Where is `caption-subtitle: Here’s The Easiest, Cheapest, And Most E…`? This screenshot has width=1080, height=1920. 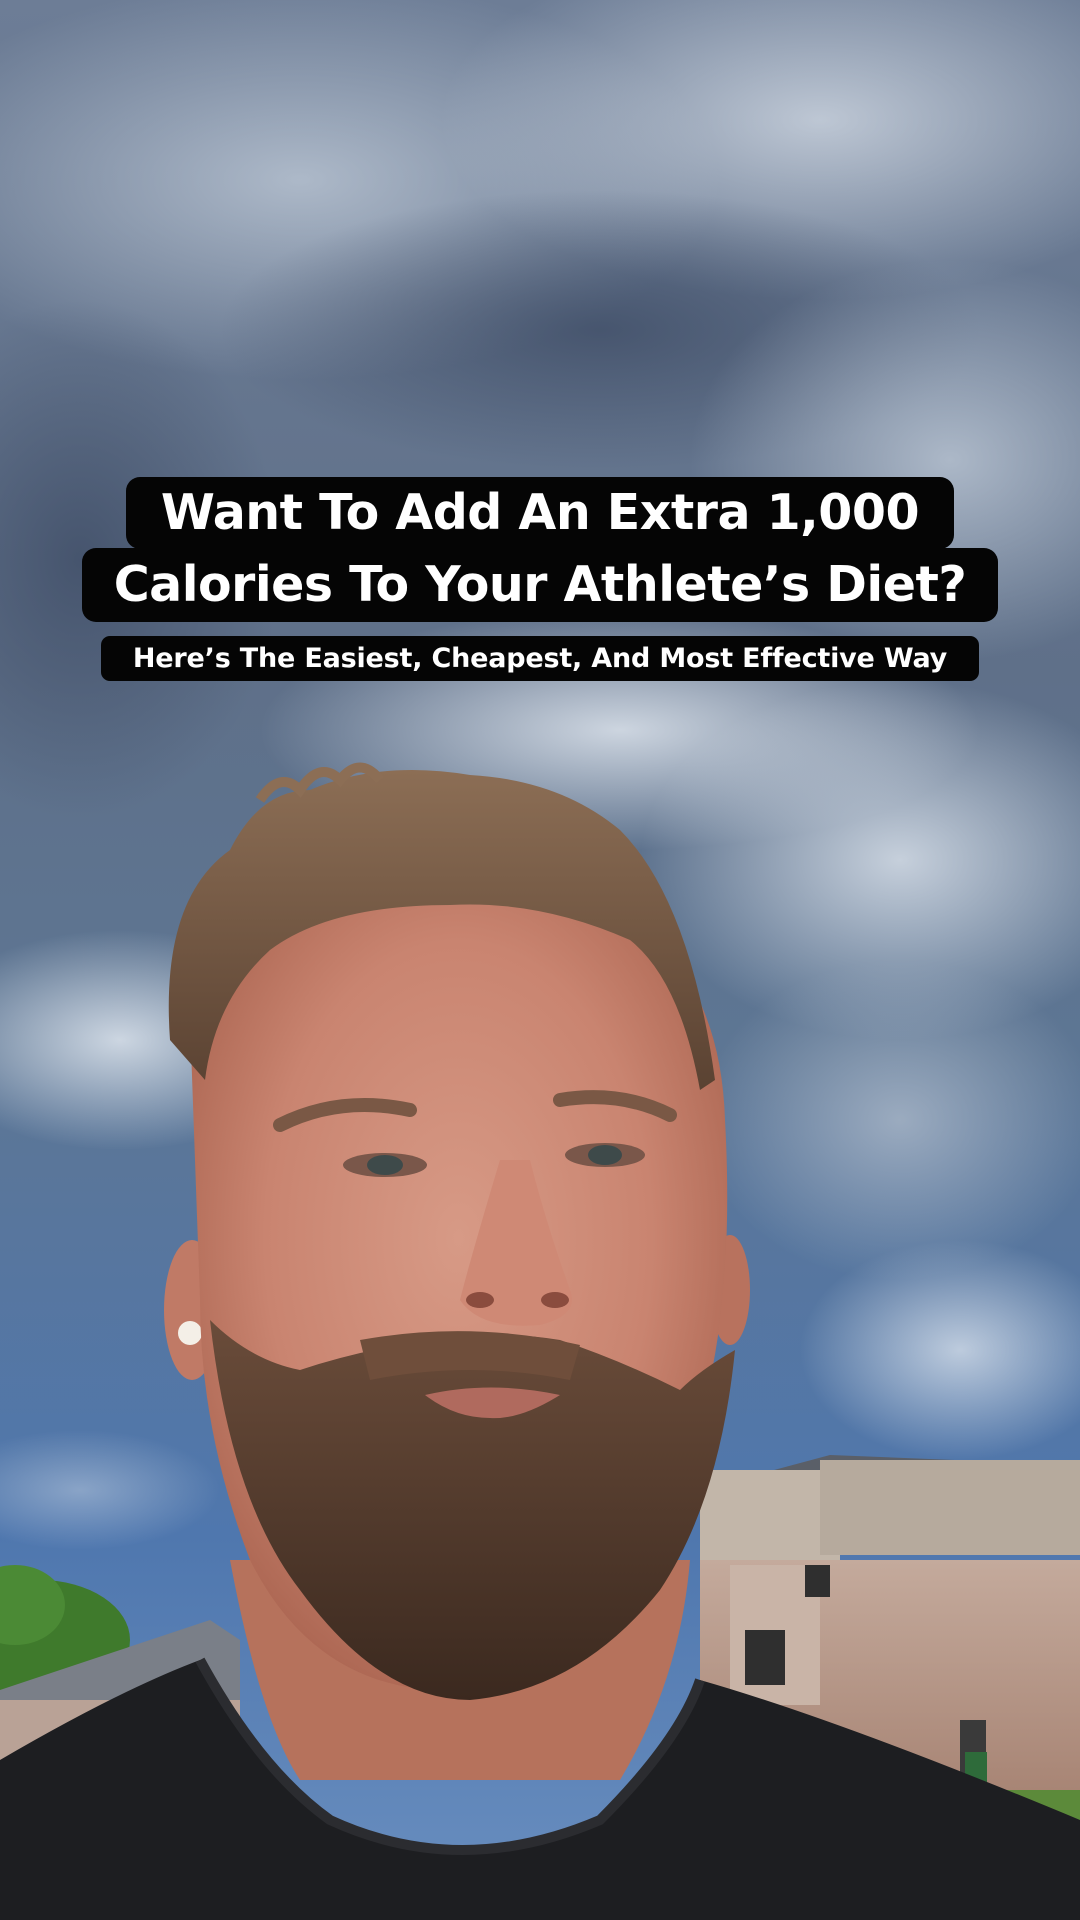 caption-subtitle: Here’s The Easiest, Cheapest, And Most E… is located at coordinates (540, 658).